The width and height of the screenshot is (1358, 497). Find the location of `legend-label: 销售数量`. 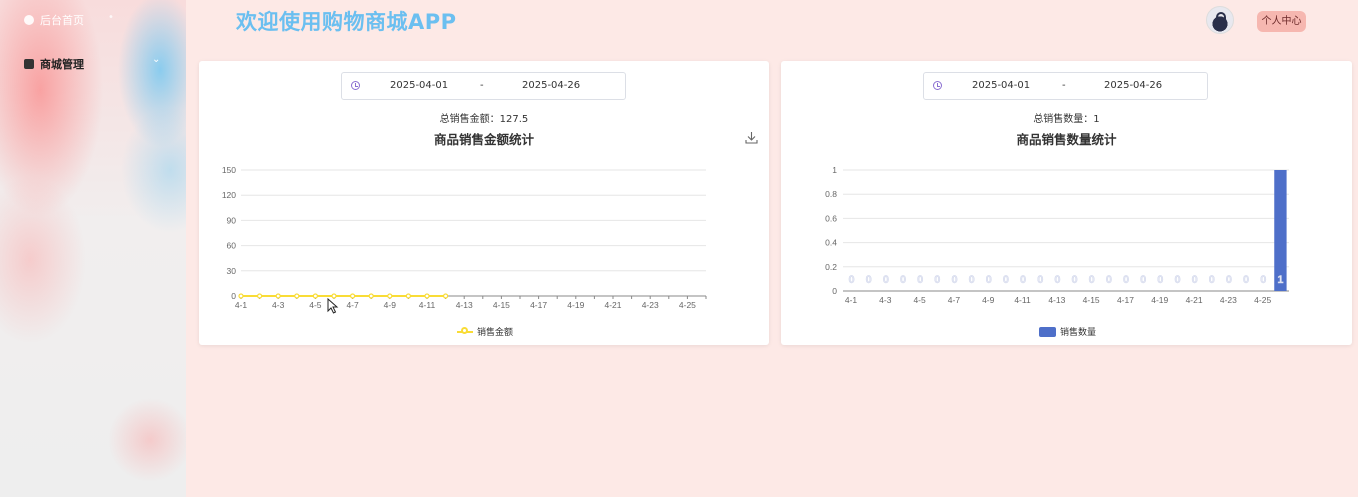

legend-label: 销售数量 is located at coordinates (1078, 333).